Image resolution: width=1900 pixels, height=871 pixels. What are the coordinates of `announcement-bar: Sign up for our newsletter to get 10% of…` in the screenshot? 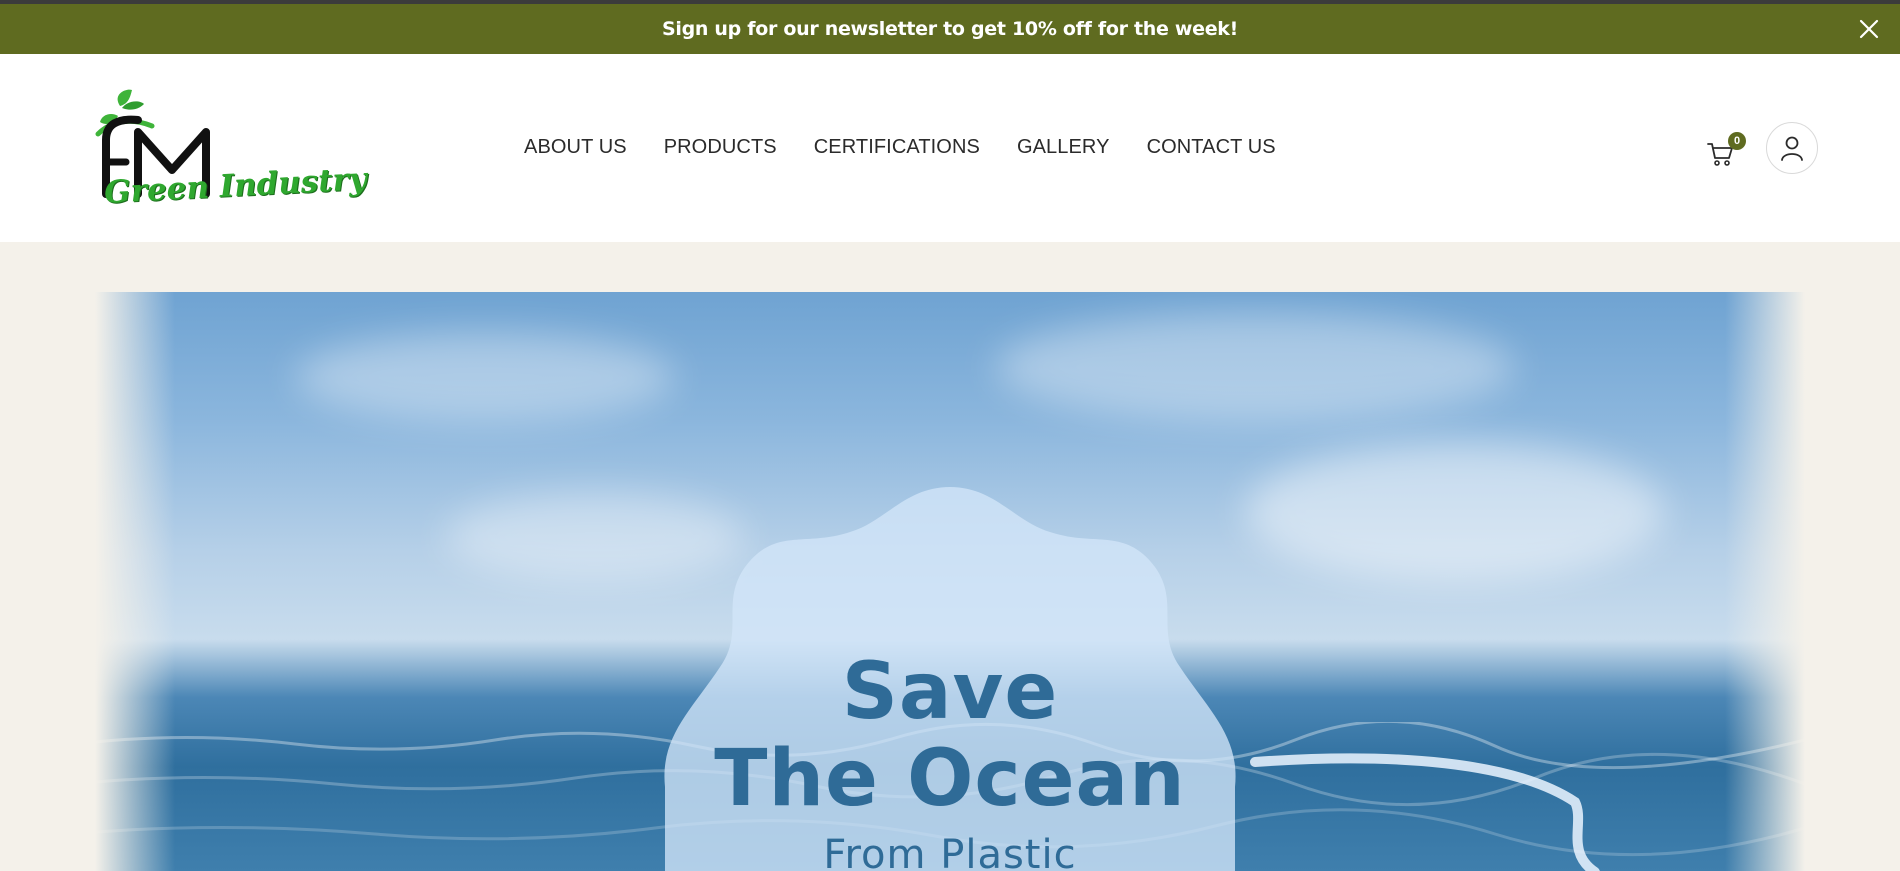 It's located at (950, 29).